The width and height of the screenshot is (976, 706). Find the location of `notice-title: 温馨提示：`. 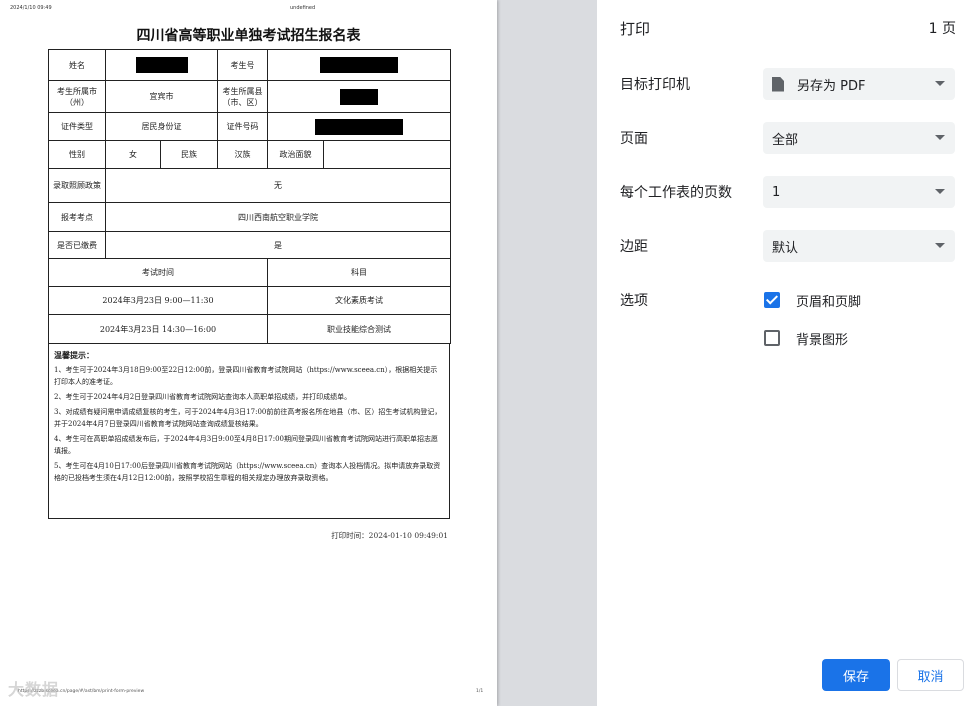

notice-title: 温馨提示： is located at coordinates (74, 355).